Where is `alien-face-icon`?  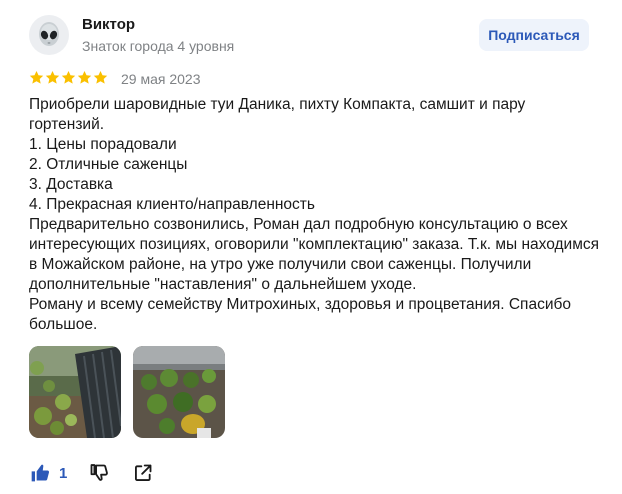
alien-face-icon is located at coordinates (49, 34).